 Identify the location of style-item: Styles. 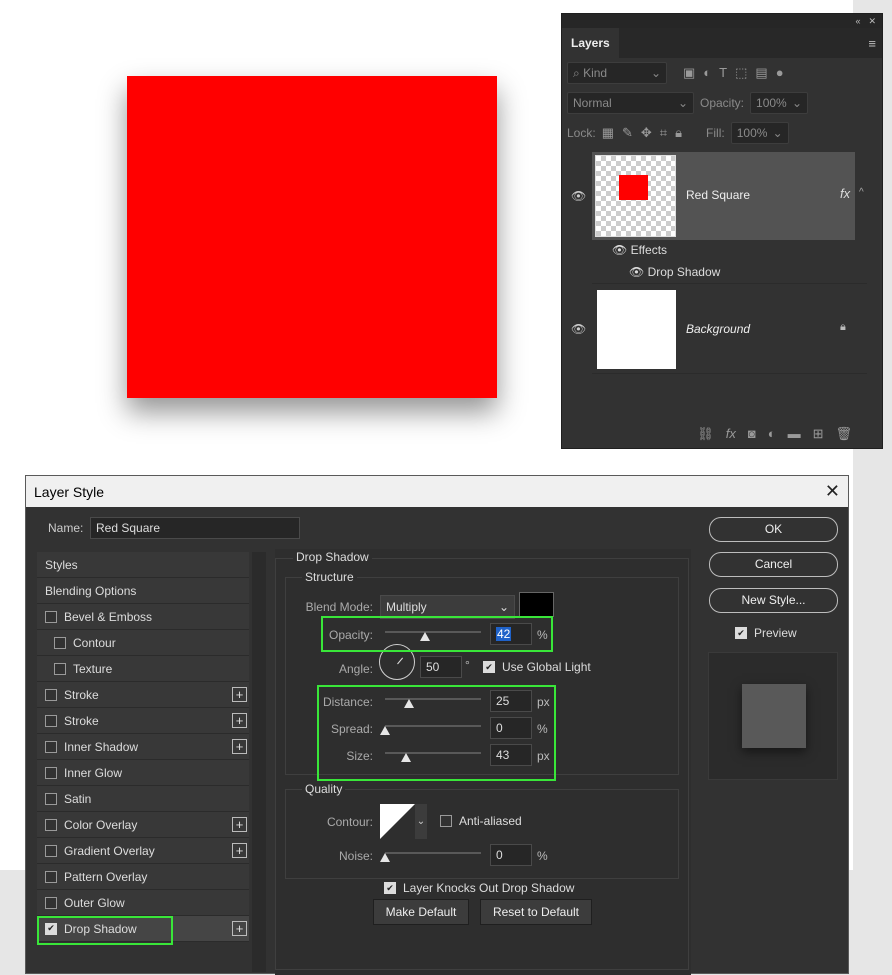
(143, 565).